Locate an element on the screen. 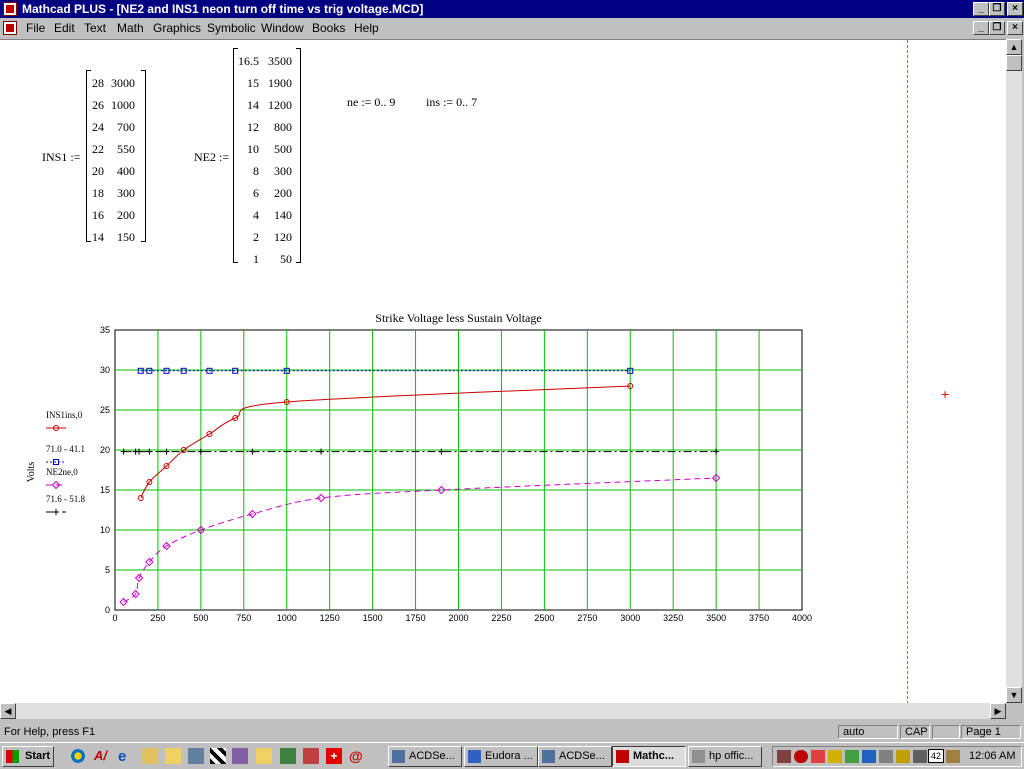 The height and width of the screenshot is (769, 1024). y-tick-label: 20 is located at coordinates (105, 450).